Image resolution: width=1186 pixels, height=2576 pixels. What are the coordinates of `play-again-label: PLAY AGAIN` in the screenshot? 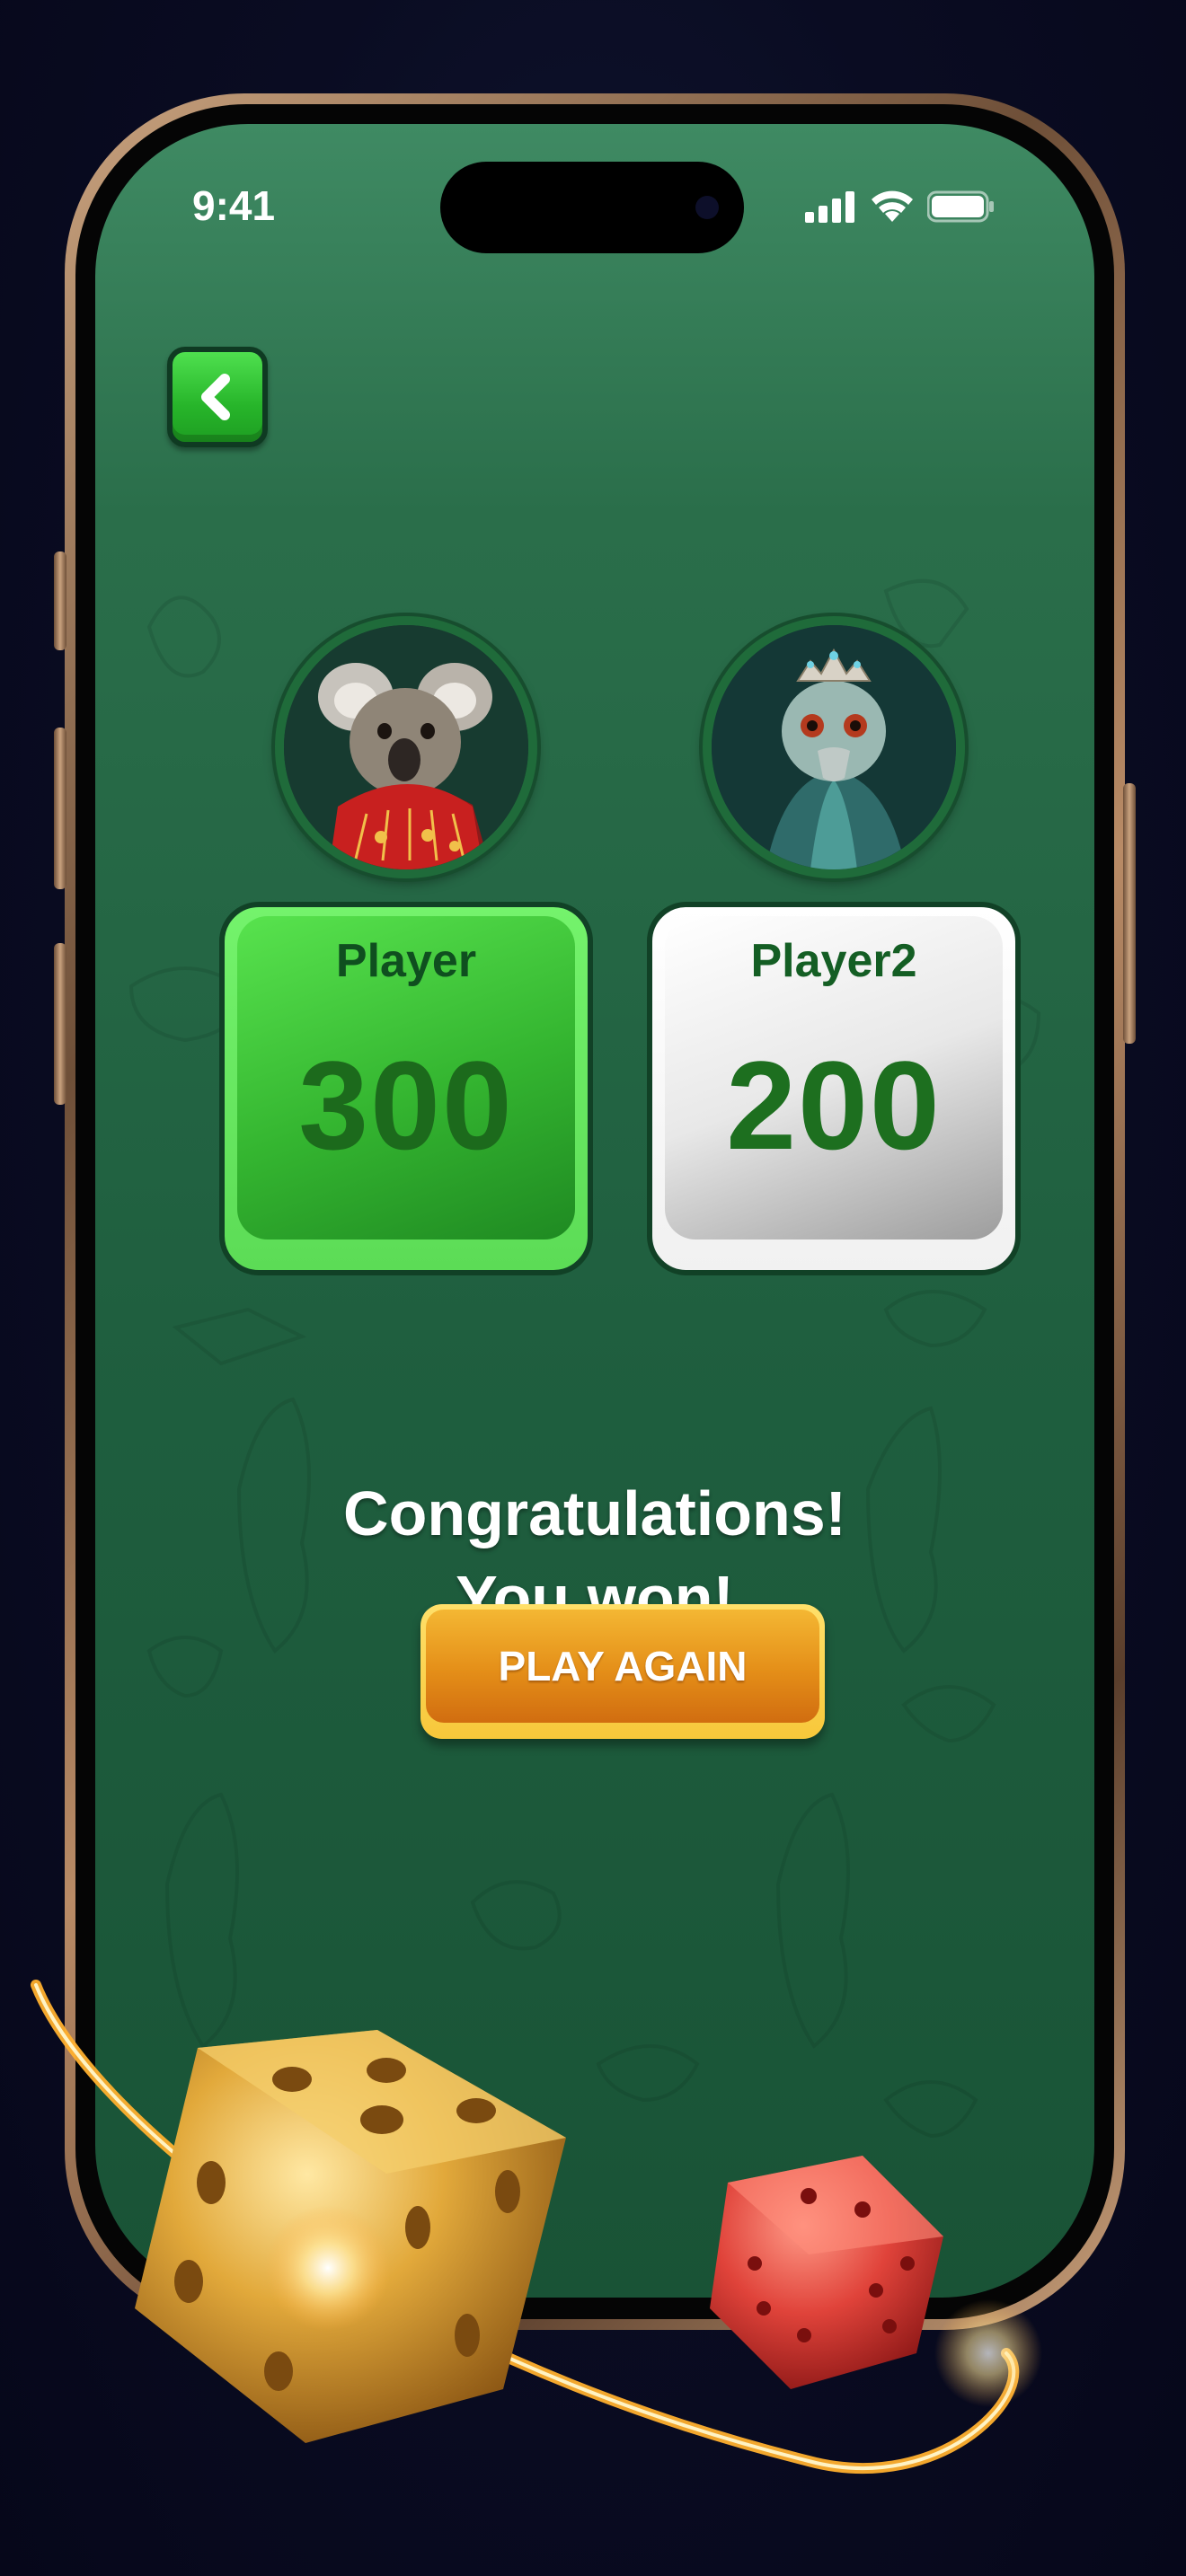 It's located at (623, 1666).